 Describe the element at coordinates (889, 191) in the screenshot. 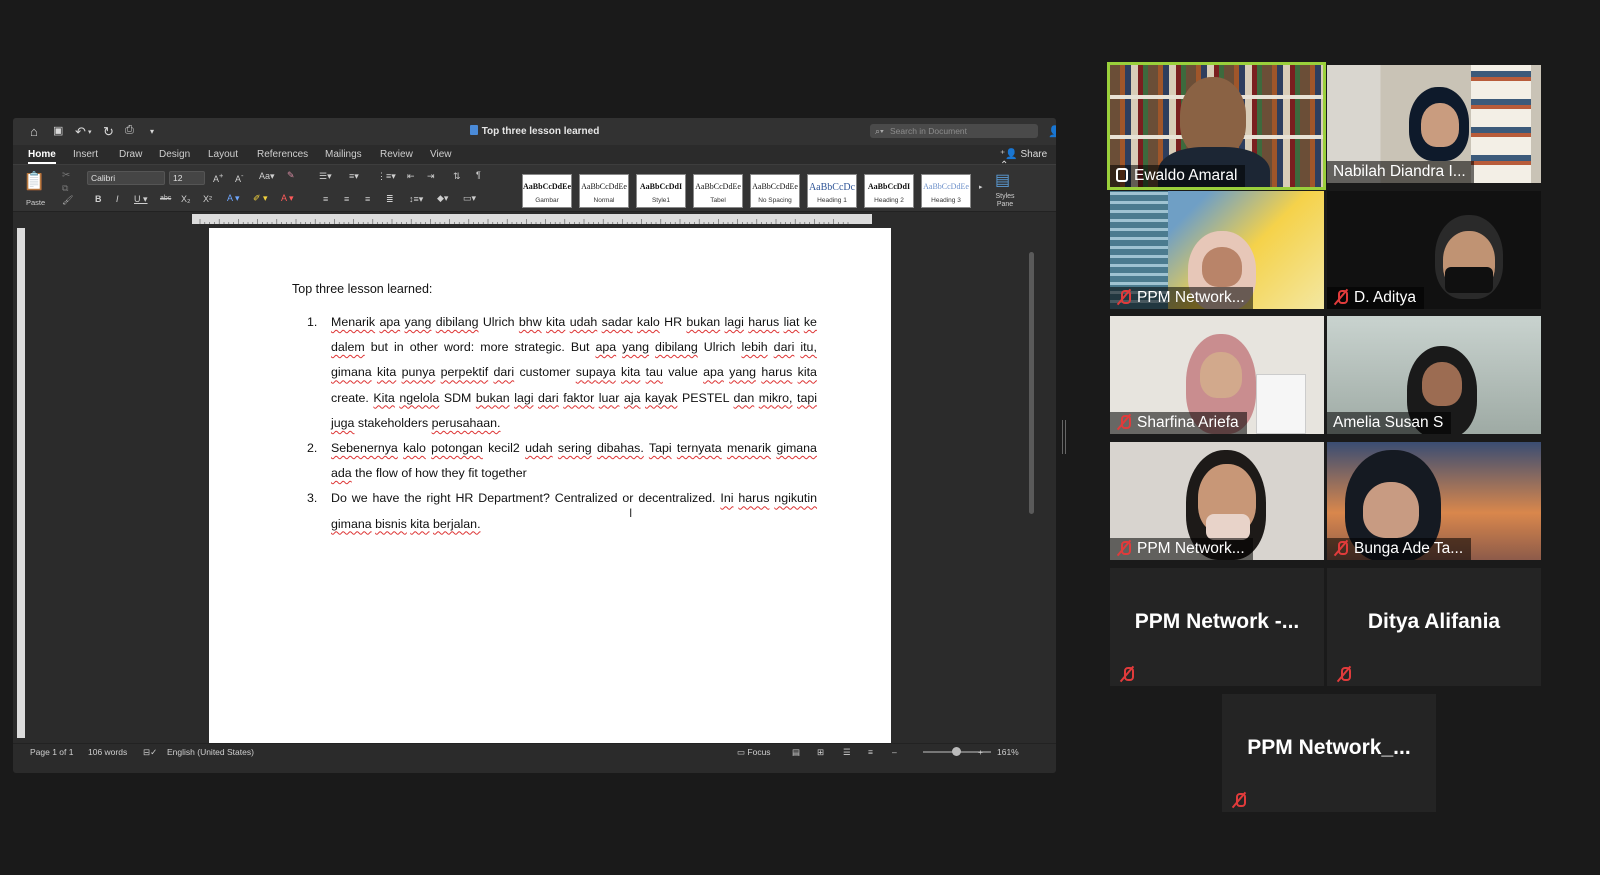

I see `style-heading-2: AaBbCcDdI Heading 2` at that location.